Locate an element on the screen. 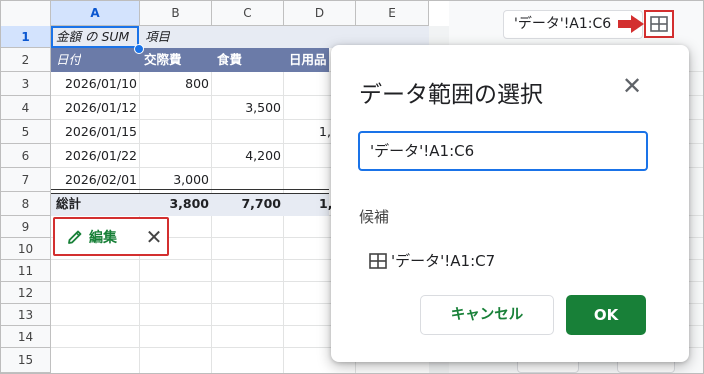 This screenshot has width=704, height=374. pivot-edit-chip: 編集 ✕ is located at coordinates (111, 236).